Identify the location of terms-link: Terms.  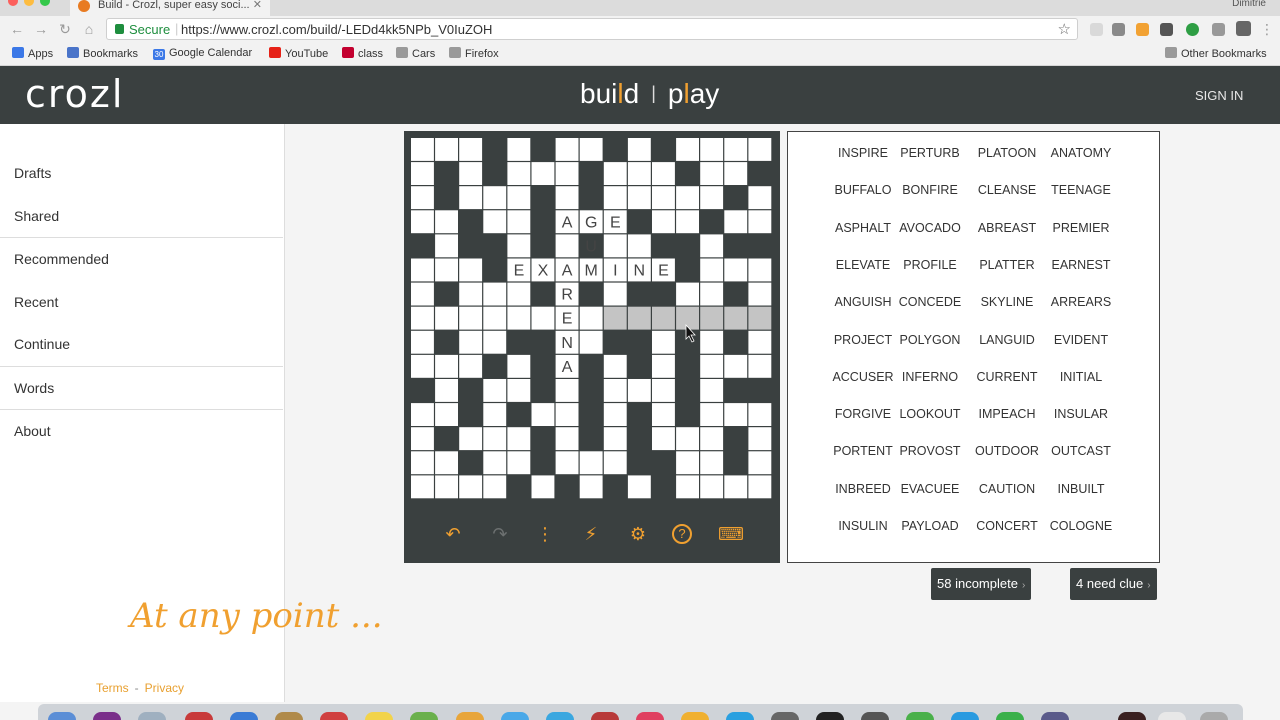
(112, 688).